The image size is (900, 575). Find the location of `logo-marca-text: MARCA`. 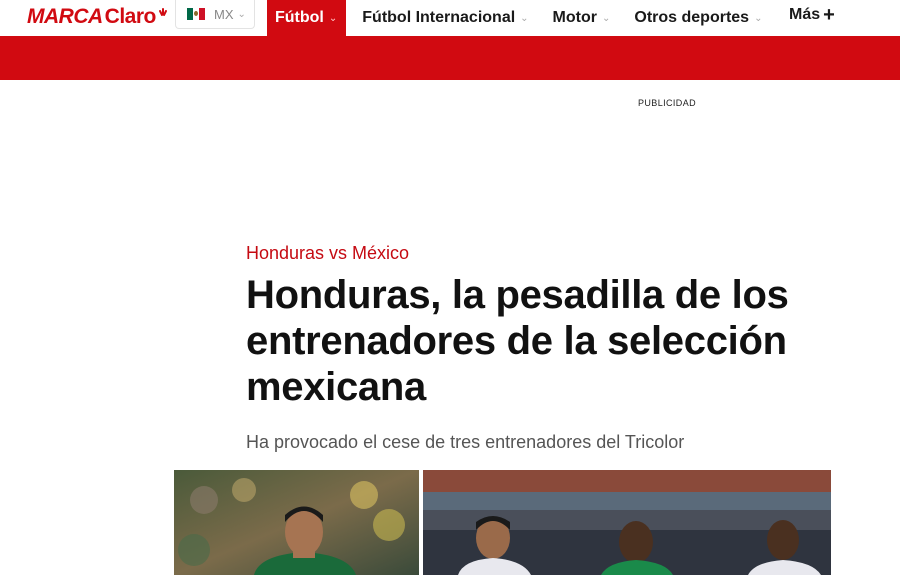

logo-marca-text: MARCA is located at coordinates (65, 16).